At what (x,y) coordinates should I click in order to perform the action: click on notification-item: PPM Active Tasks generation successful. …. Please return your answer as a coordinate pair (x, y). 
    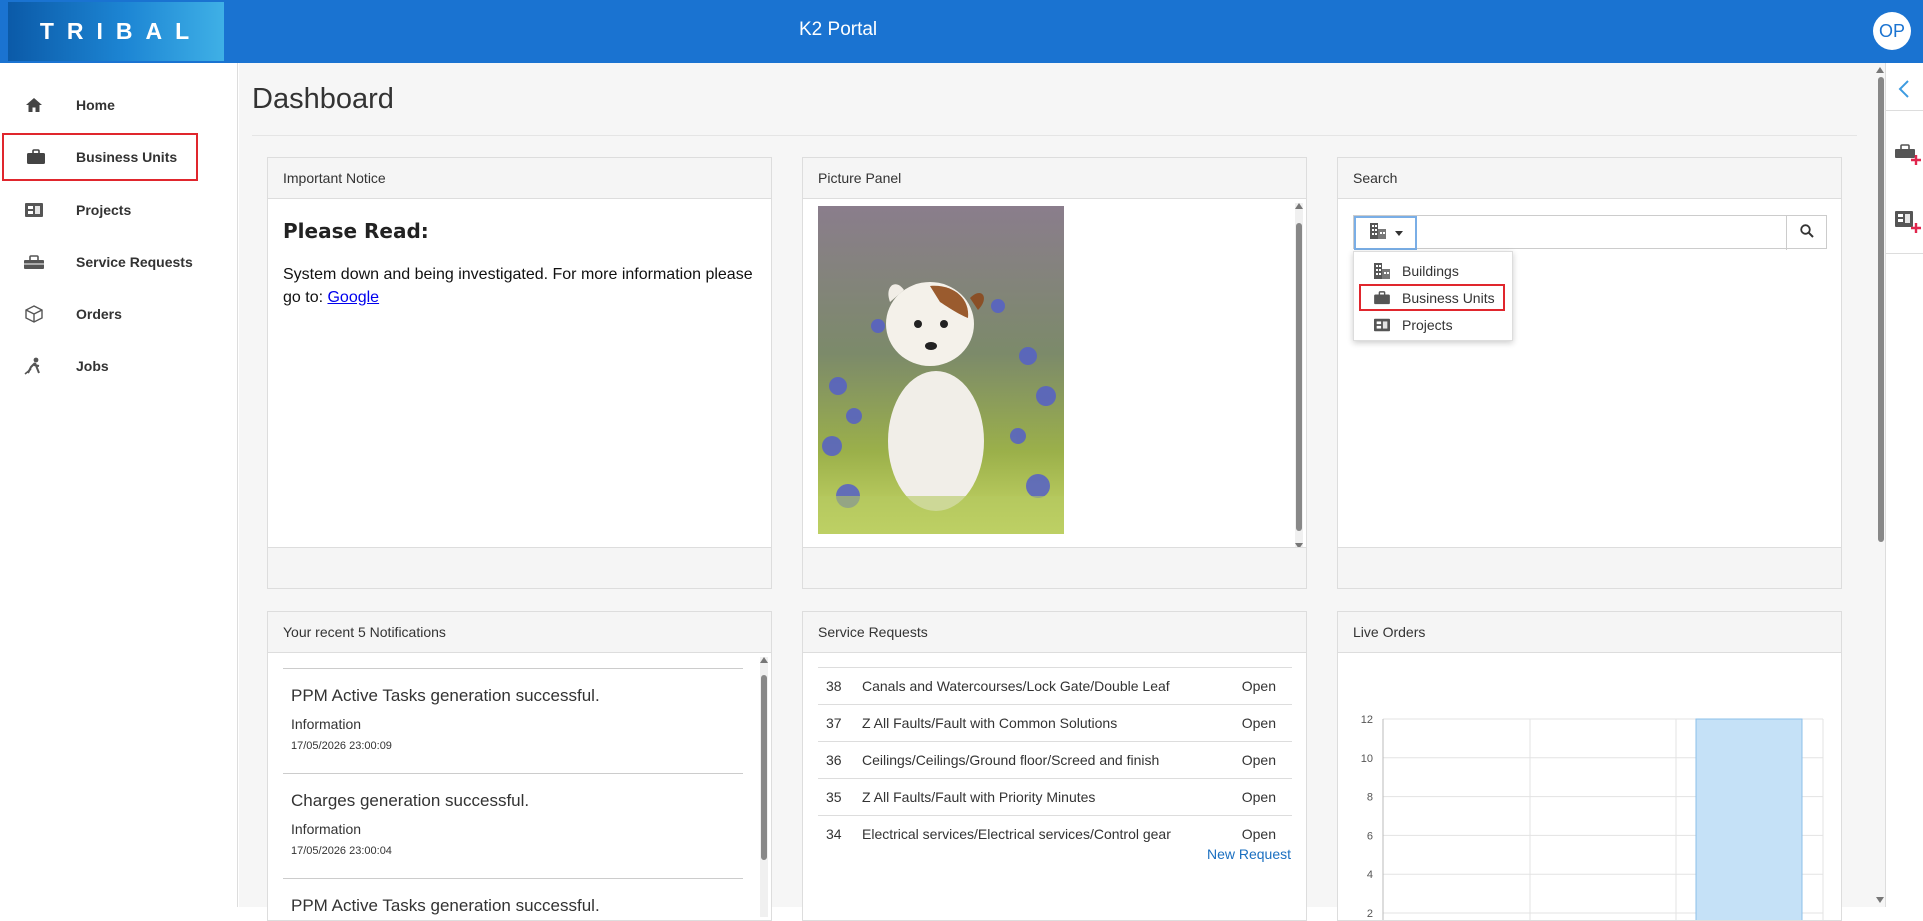
    Looking at the image, I should click on (513, 710).